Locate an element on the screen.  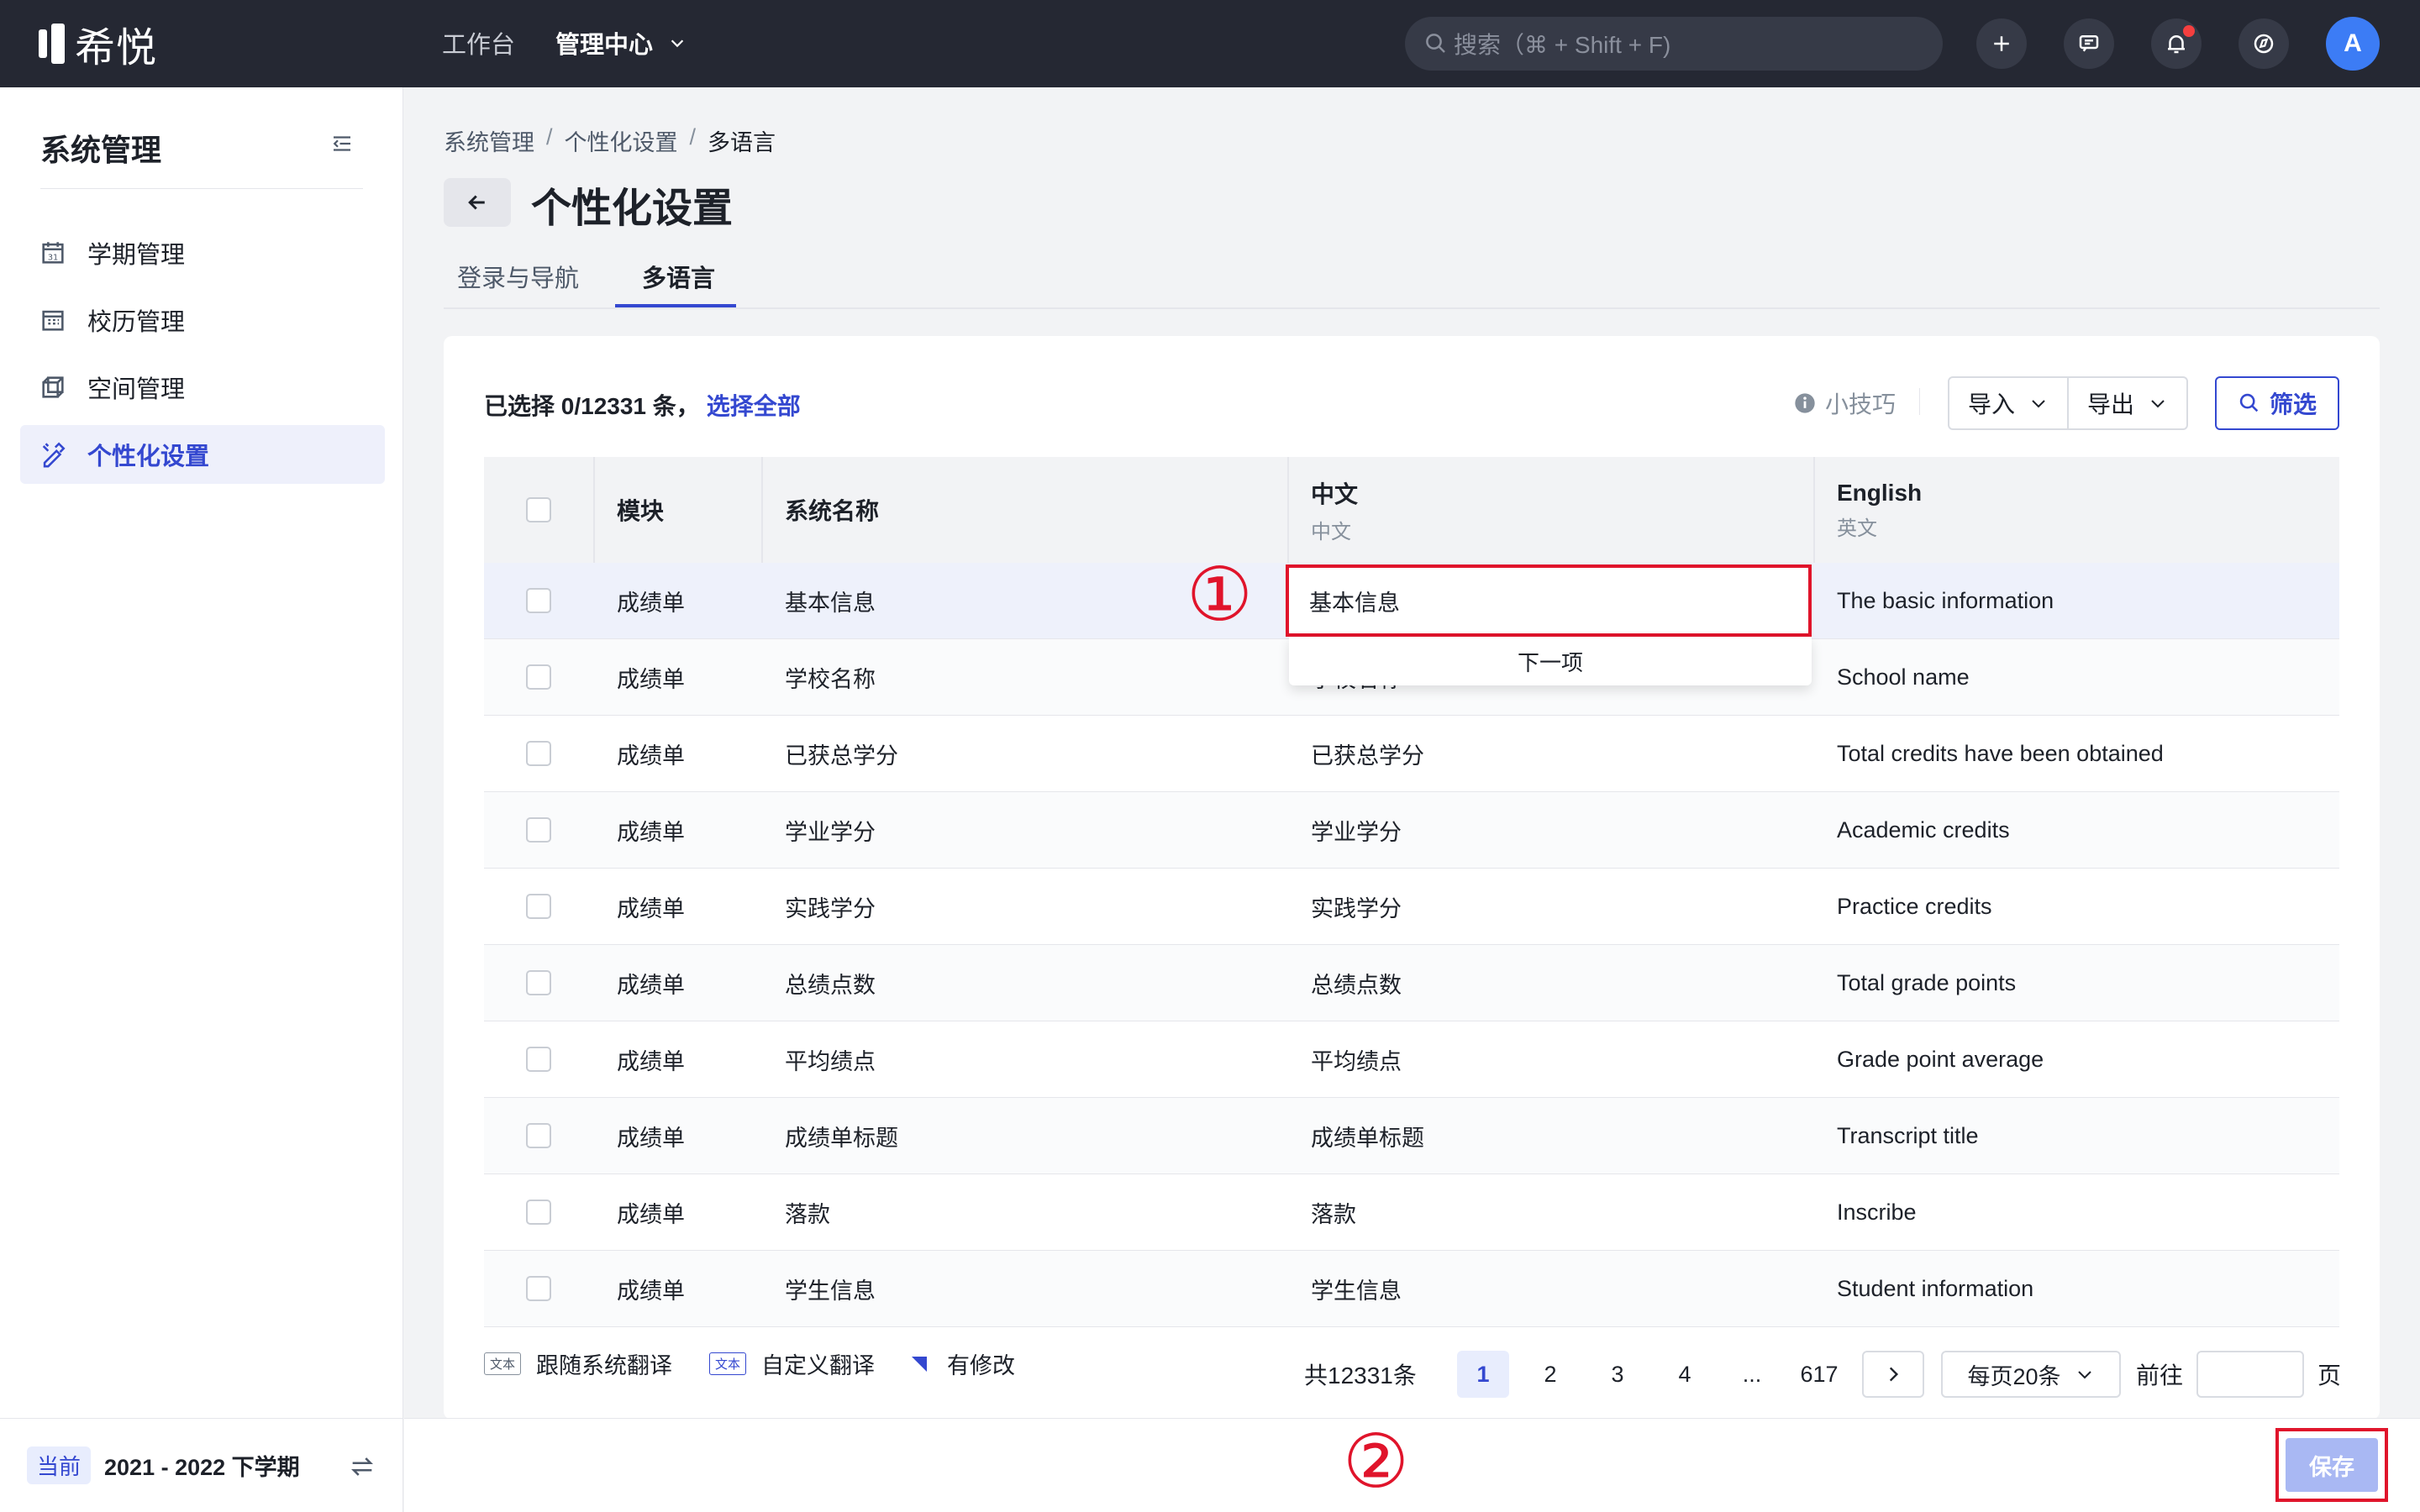
back-button is located at coordinates (478, 202).